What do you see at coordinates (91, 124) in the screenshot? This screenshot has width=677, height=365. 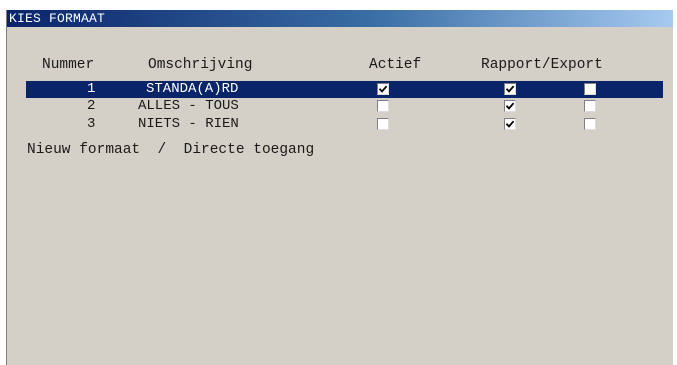 I see `row-number: 3` at bounding box center [91, 124].